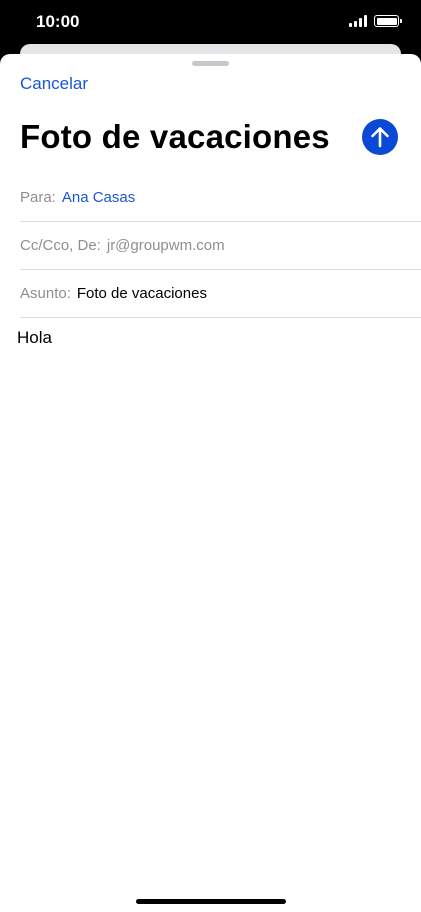 This screenshot has width=421, height=912. Describe the element at coordinates (210, 63) in the screenshot. I see `sheet-grabber` at that location.